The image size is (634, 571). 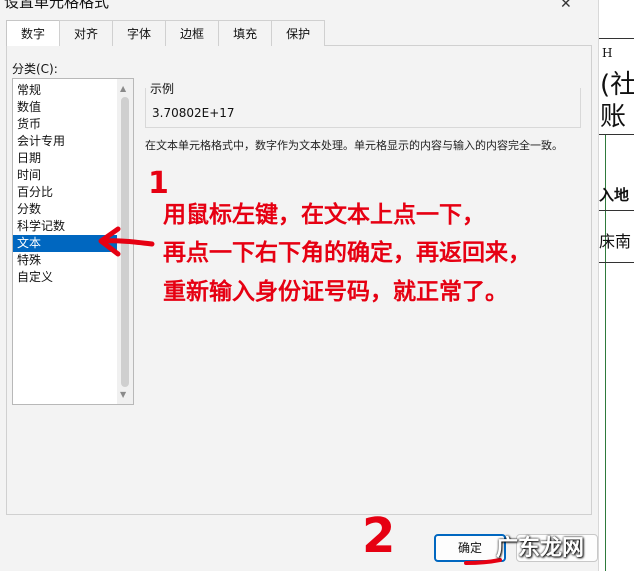 What do you see at coordinates (158, 183) in the screenshot?
I see `step-number-1: 1` at bounding box center [158, 183].